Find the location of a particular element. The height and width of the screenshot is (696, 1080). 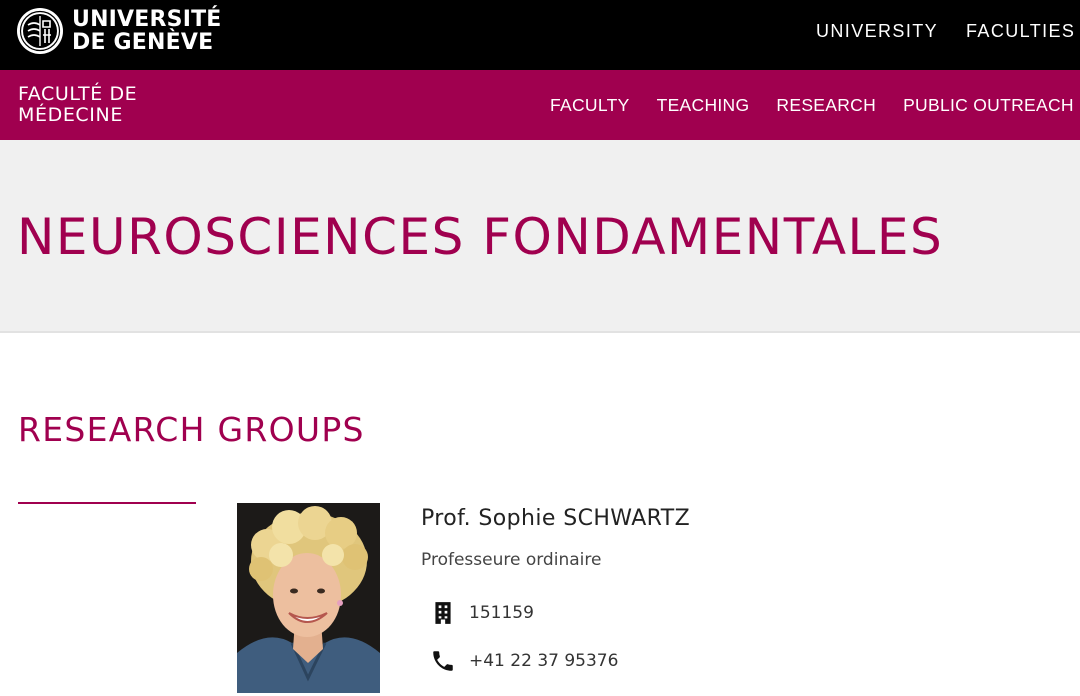

person-photo is located at coordinates (308, 598).